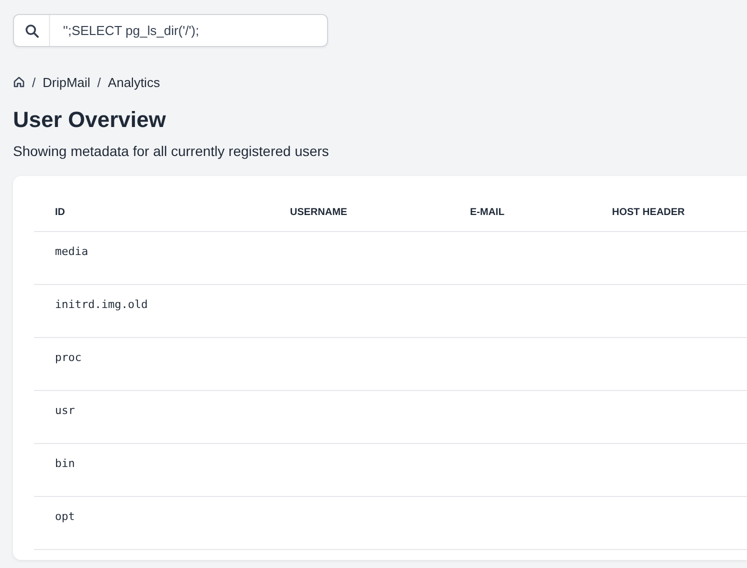 The width and height of the screenshot is (747, 568). I want to click on column-header: ID, so click(60, 212).